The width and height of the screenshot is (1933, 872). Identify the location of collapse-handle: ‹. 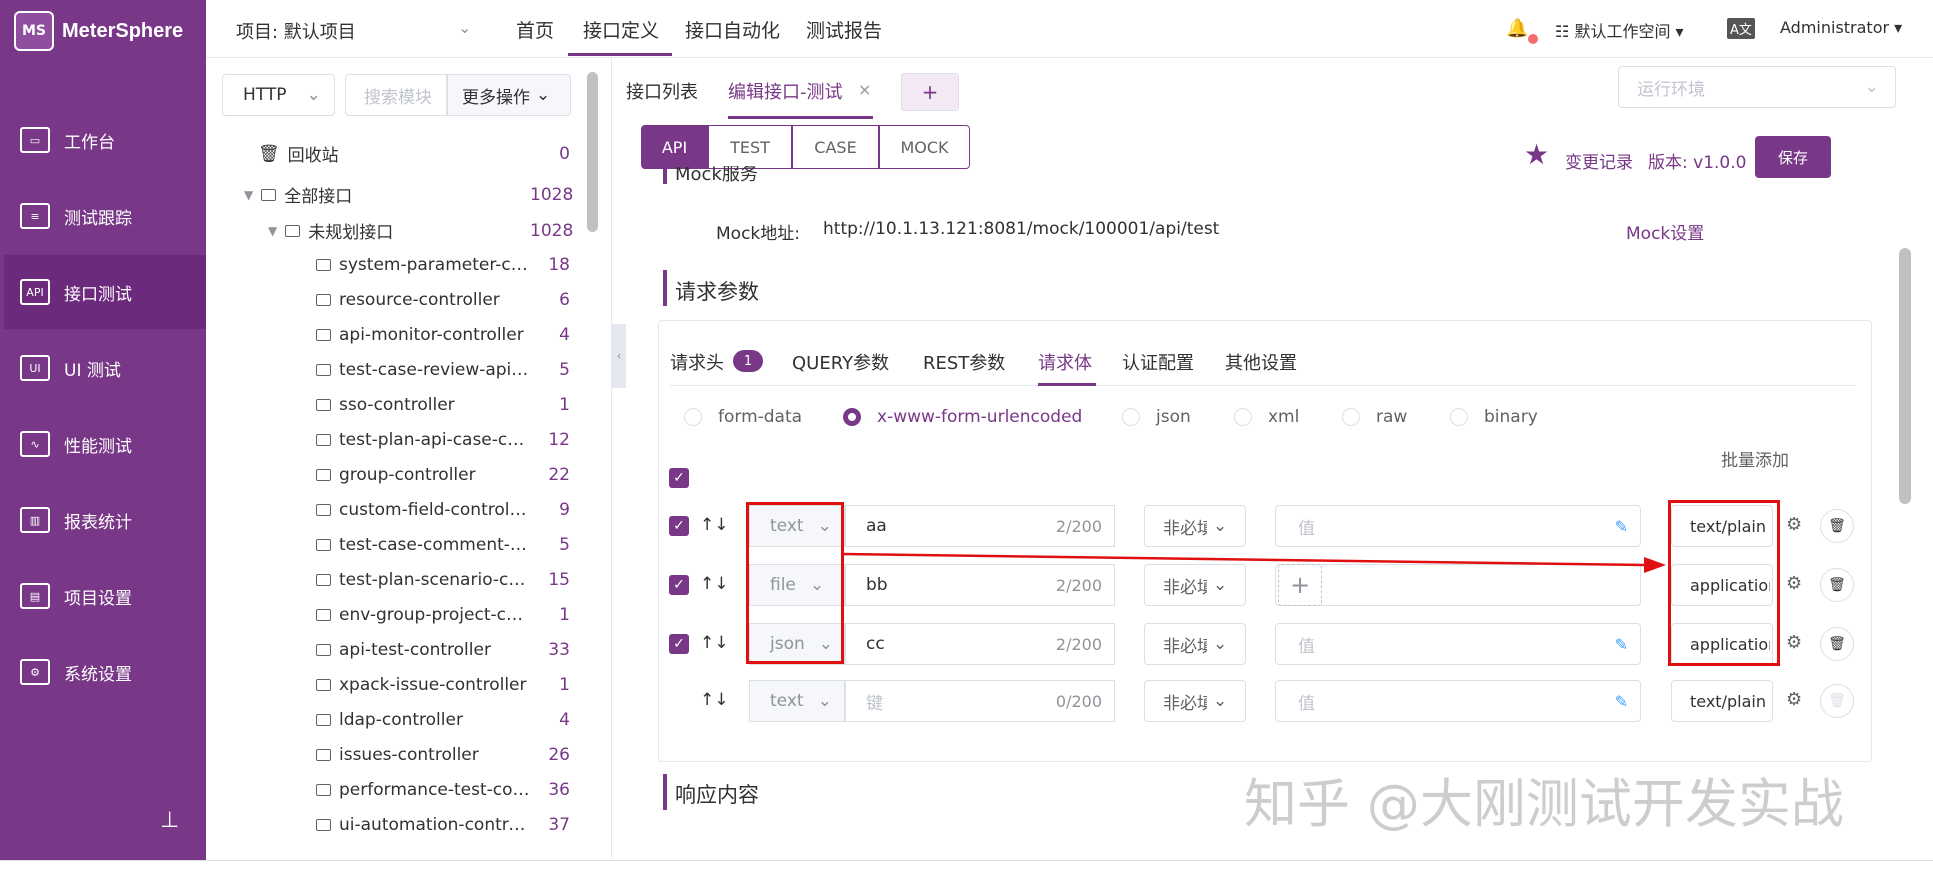
(619, 356).